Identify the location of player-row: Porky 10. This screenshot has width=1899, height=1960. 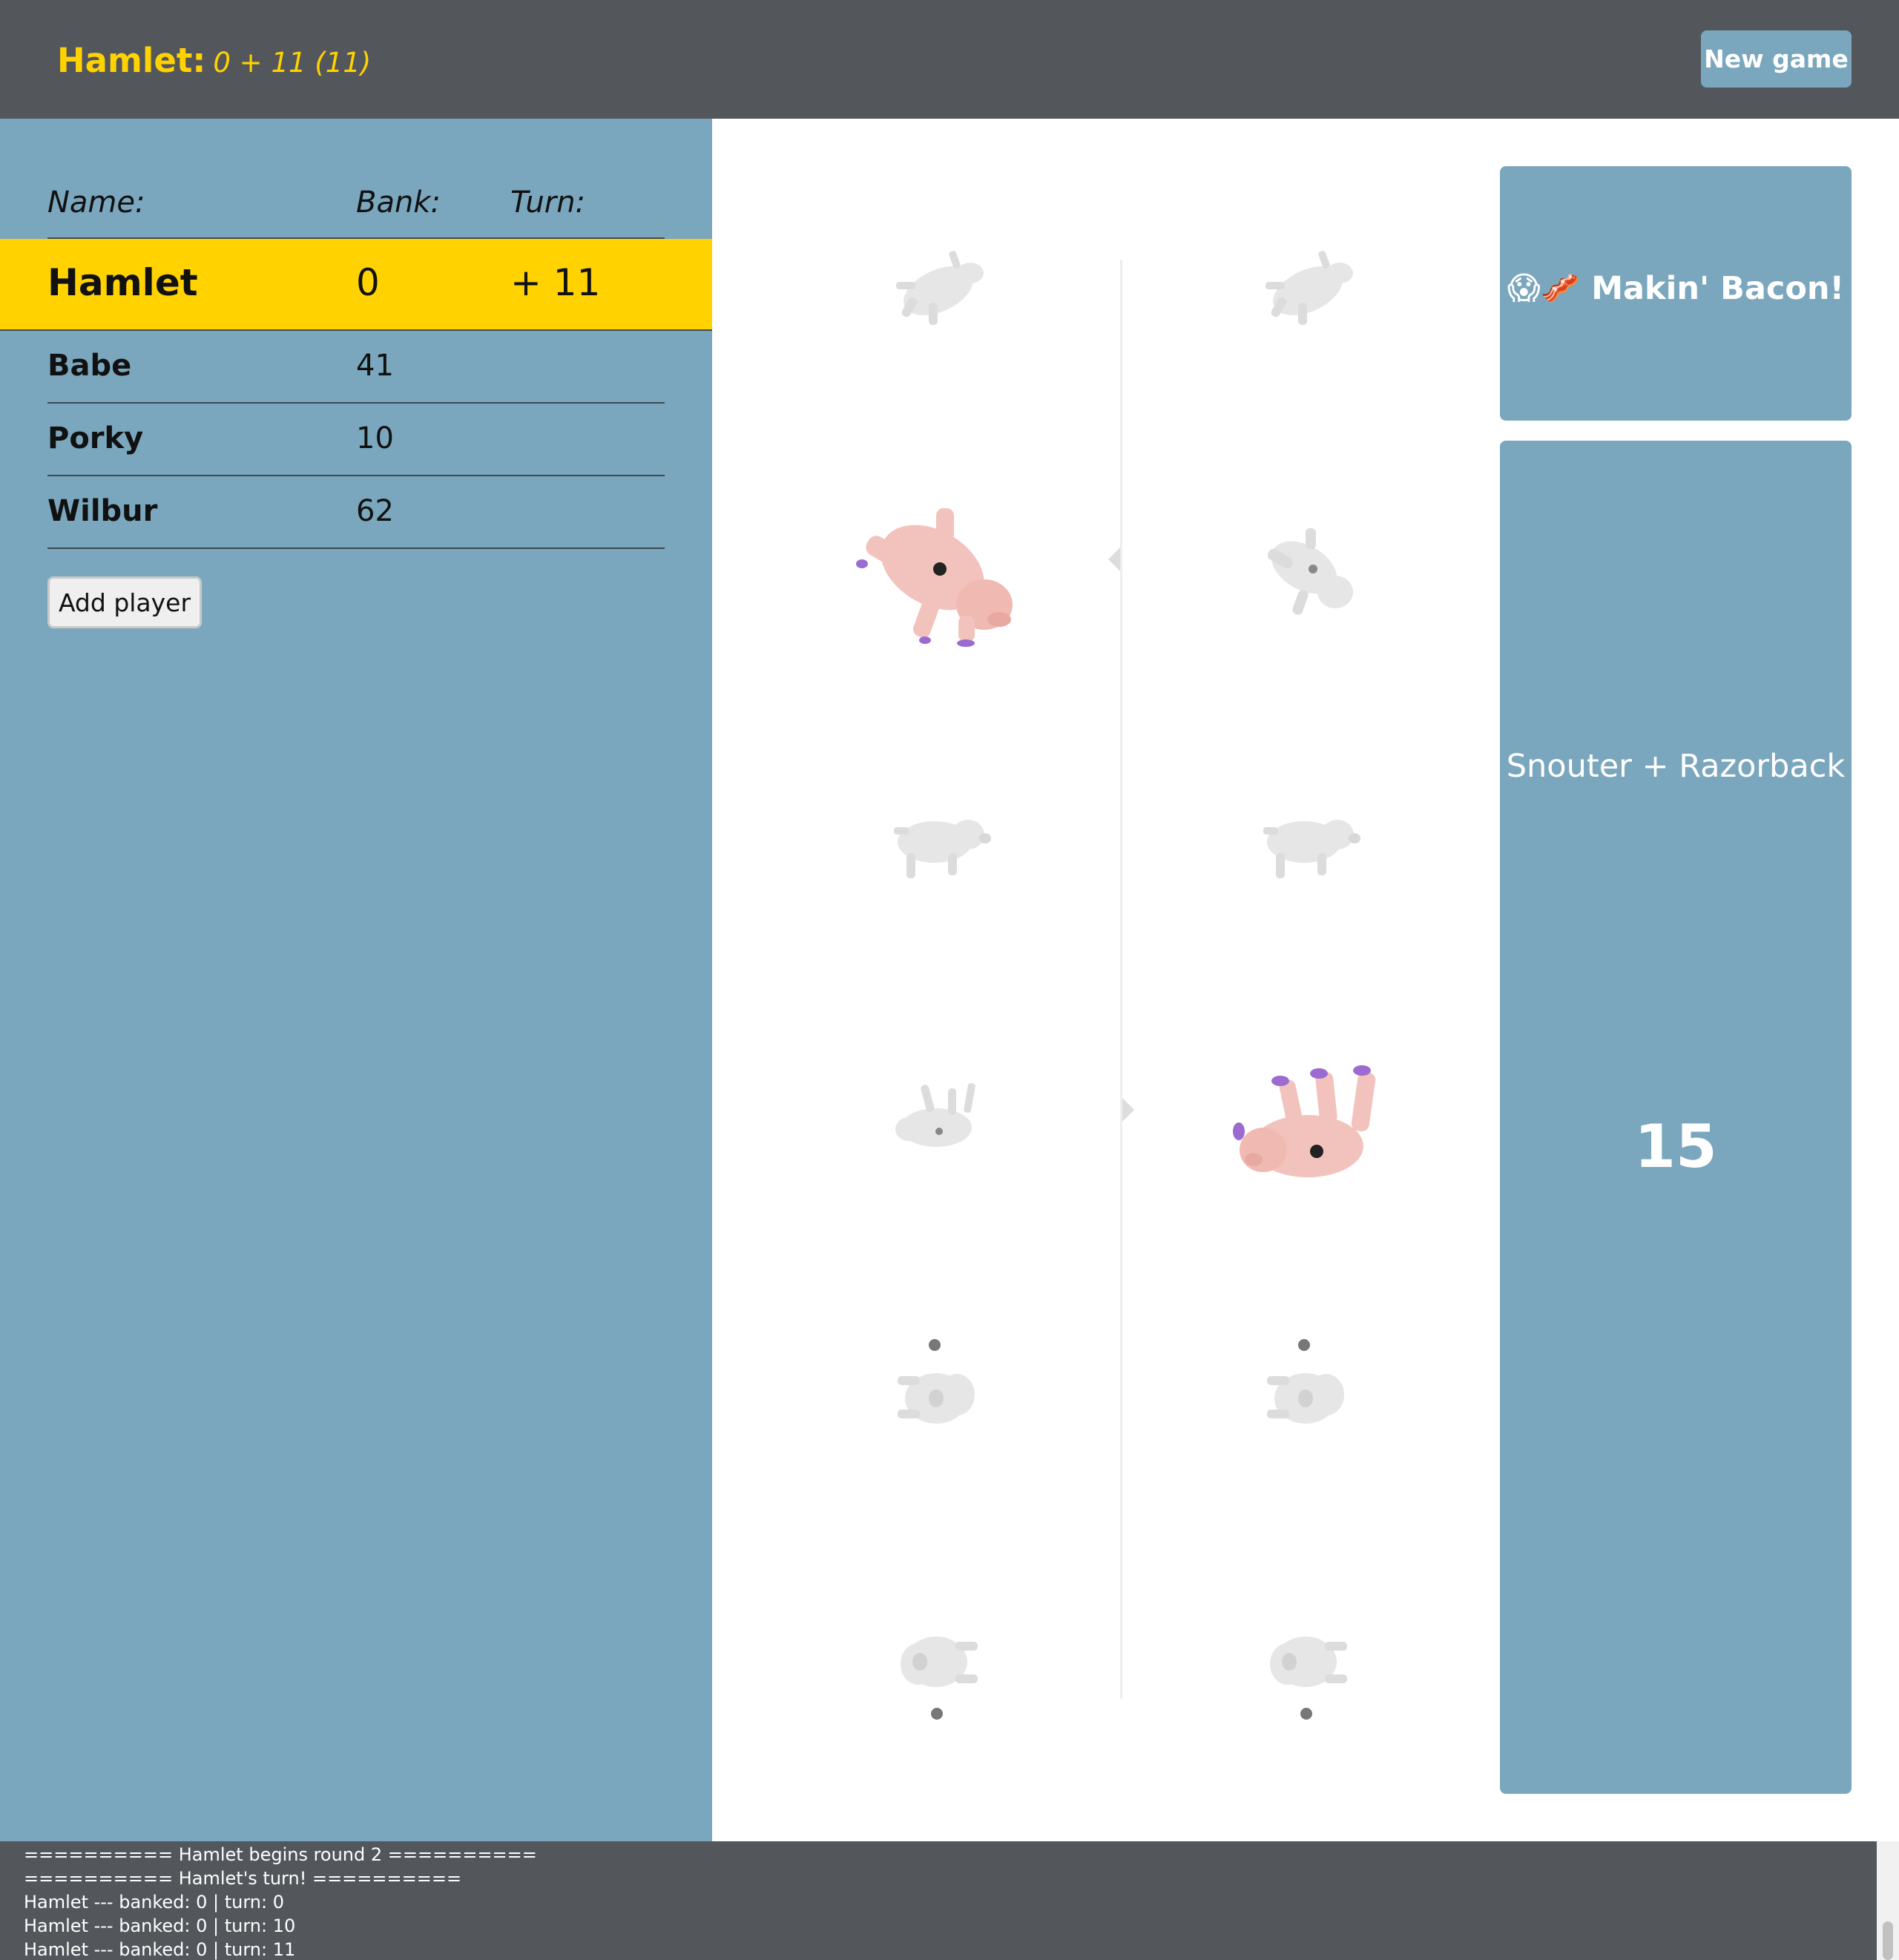
(356, 440).